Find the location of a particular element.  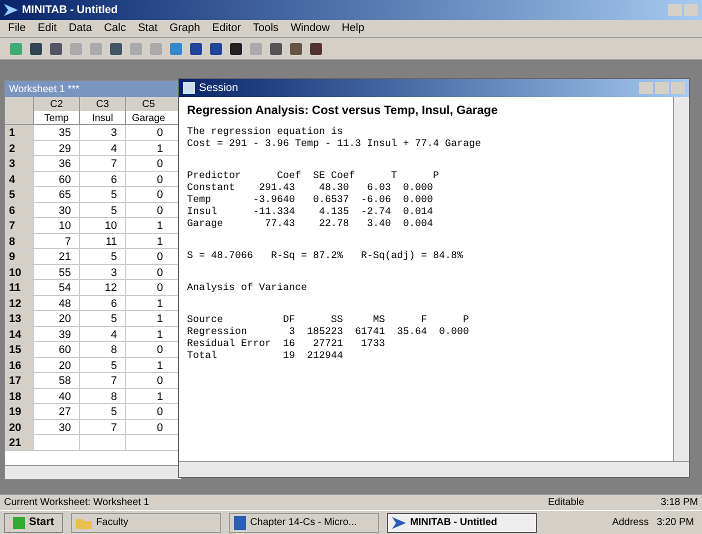

column-name: Temp is located at coordinates (56, 117).